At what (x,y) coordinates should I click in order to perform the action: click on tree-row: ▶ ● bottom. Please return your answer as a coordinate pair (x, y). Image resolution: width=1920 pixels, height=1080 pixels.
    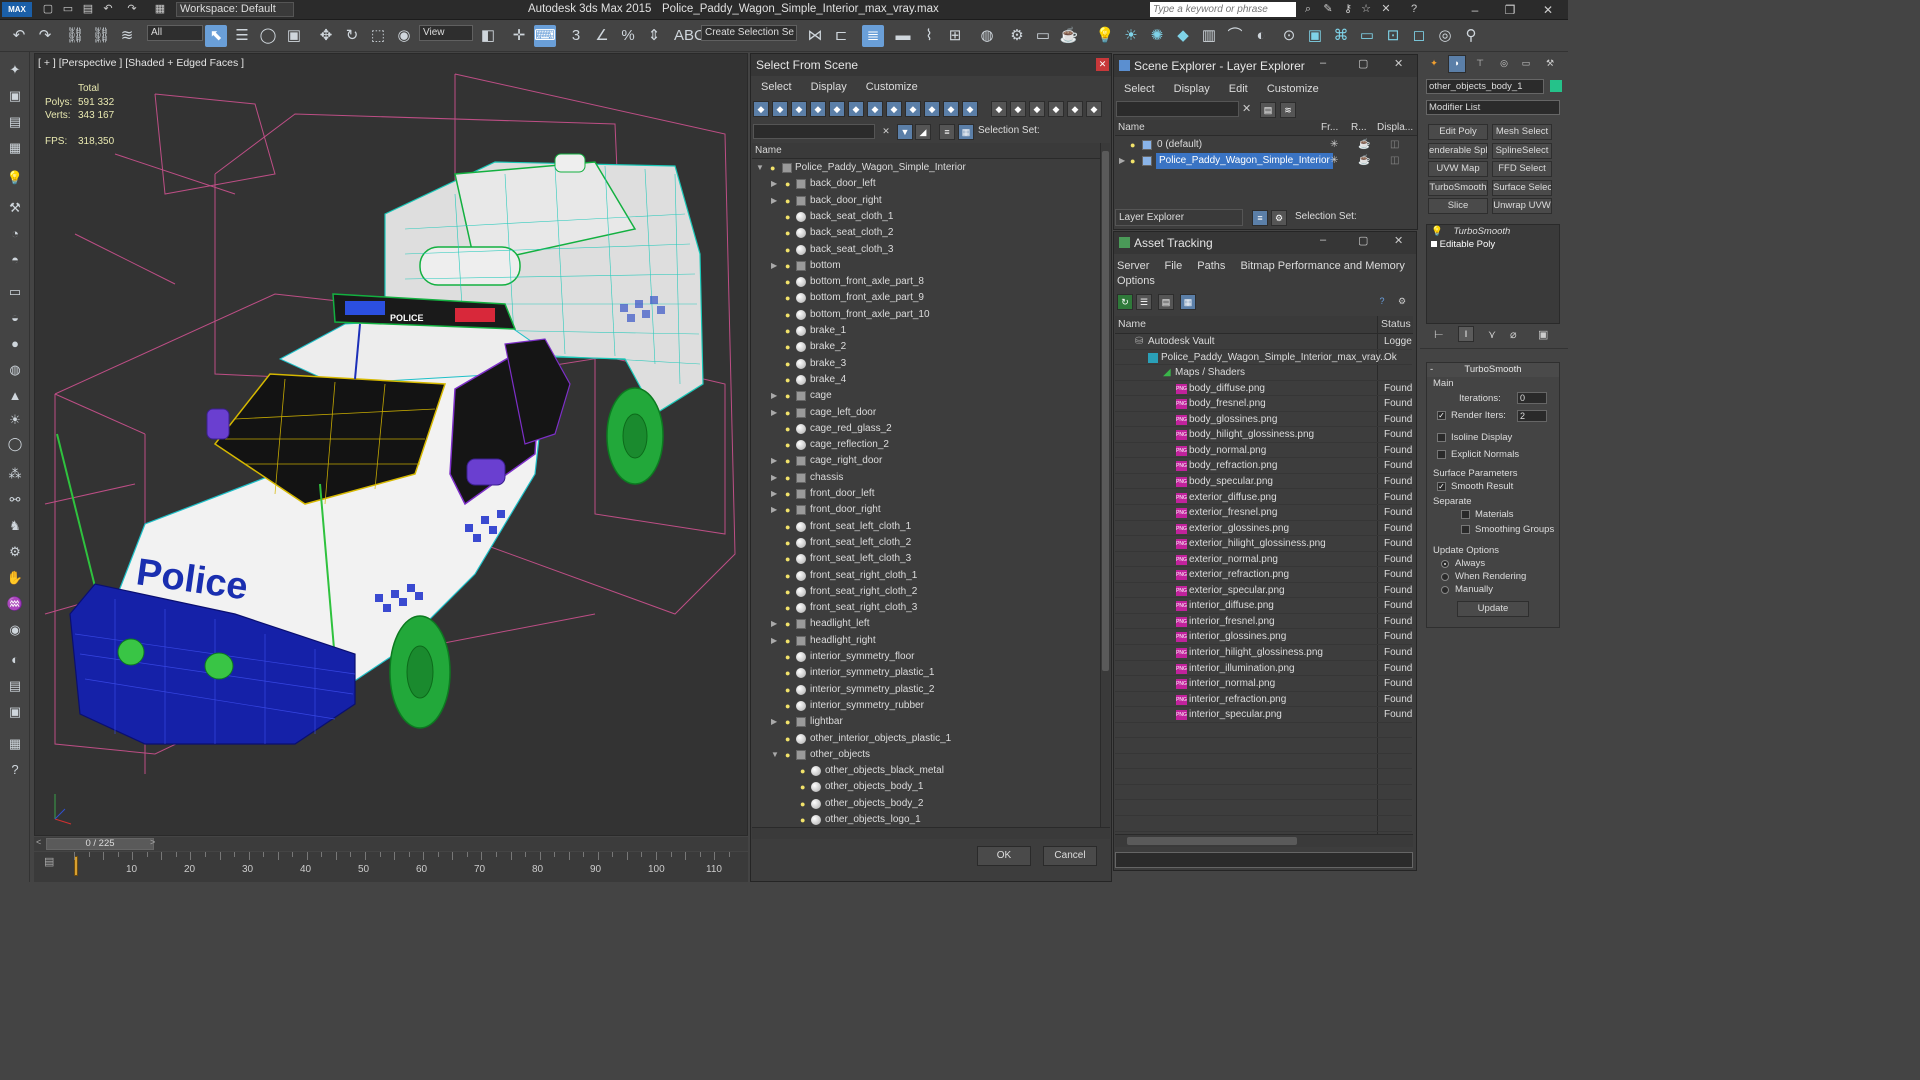
    Looking at the image, I should click on (924, 266).